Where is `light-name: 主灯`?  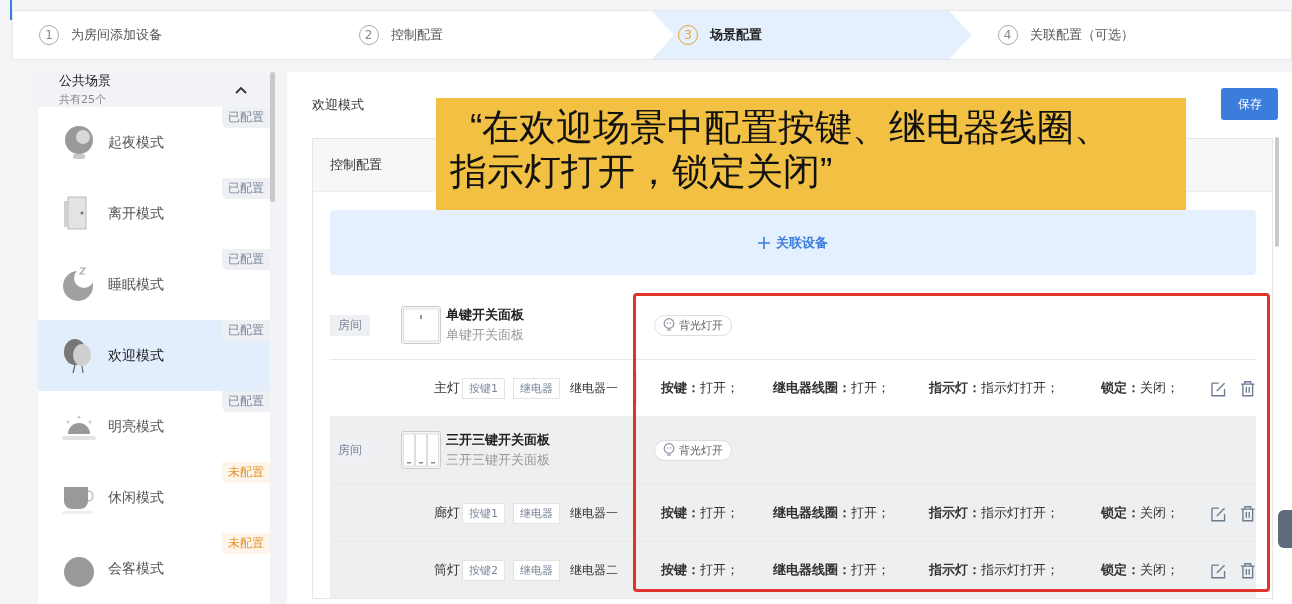 light-name: 主灯 is located at coordinates (447, 388).